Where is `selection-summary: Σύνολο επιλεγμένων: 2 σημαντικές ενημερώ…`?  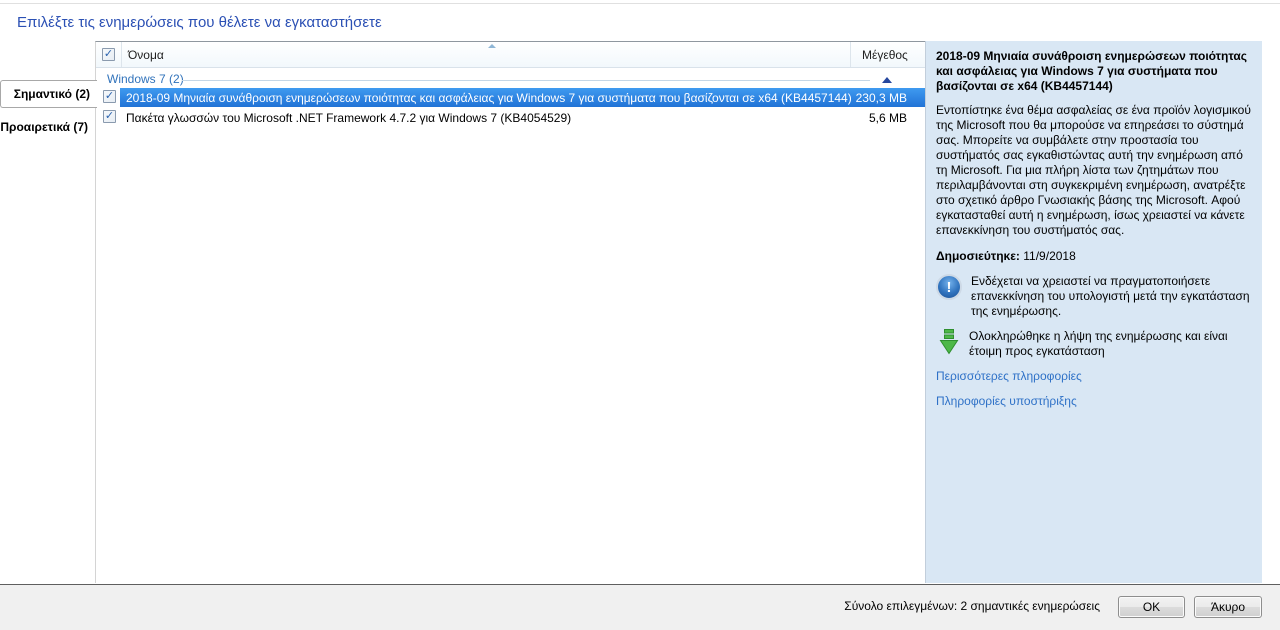
selection-summary: Σύνολο επιλεγμένων: 2 σημαντικές ενημερώ… is located at coordinates (972, 606).